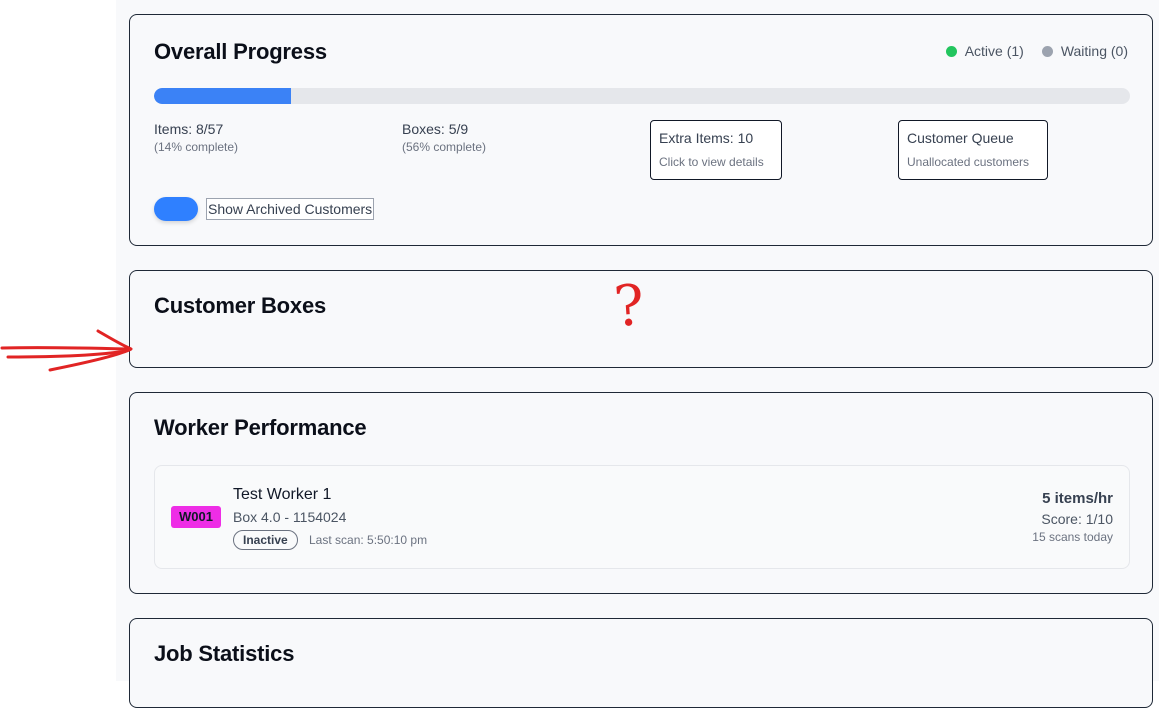 The height and width of the screenshot is (708, 1159). Describe the element at coordinates (290, 517) in the screenshot. I see `worker-box: Box 4.0 - 1154024` at that location.